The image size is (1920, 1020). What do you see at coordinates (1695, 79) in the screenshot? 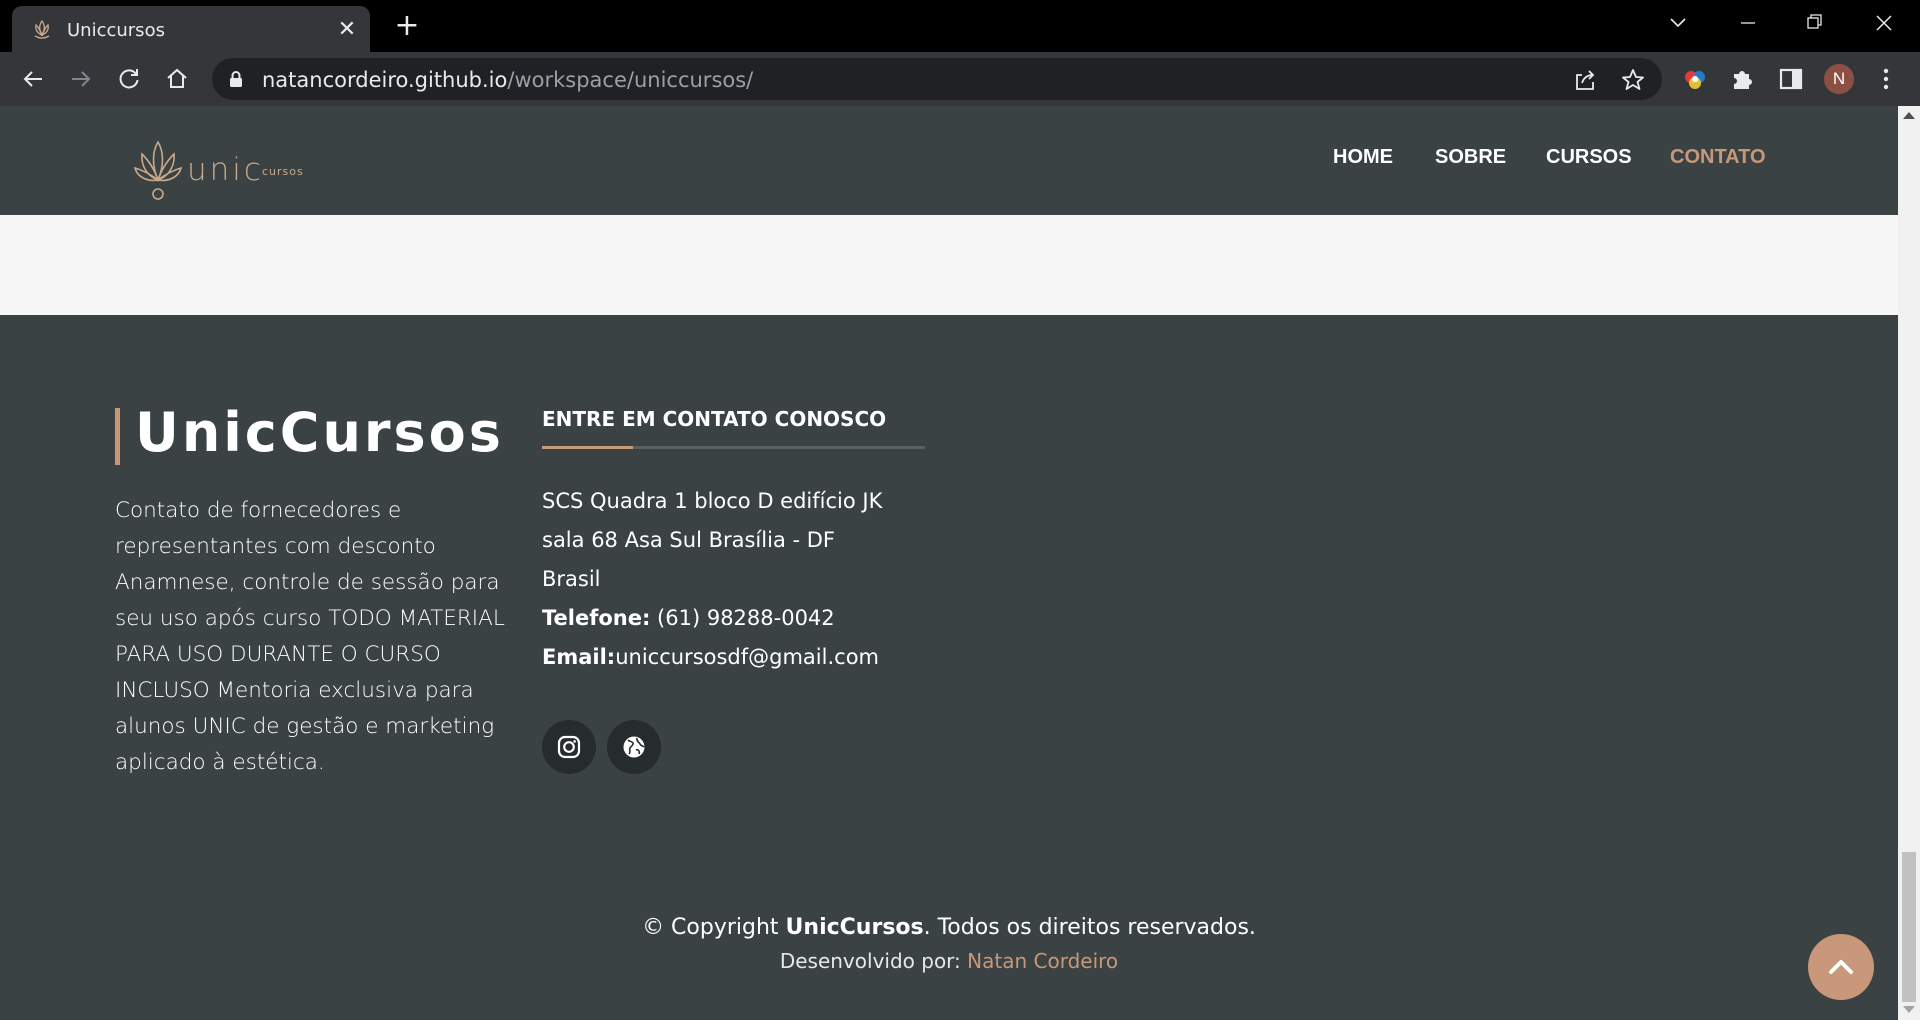
I see `color-extension-icon` at bounding box center [1695, 79].